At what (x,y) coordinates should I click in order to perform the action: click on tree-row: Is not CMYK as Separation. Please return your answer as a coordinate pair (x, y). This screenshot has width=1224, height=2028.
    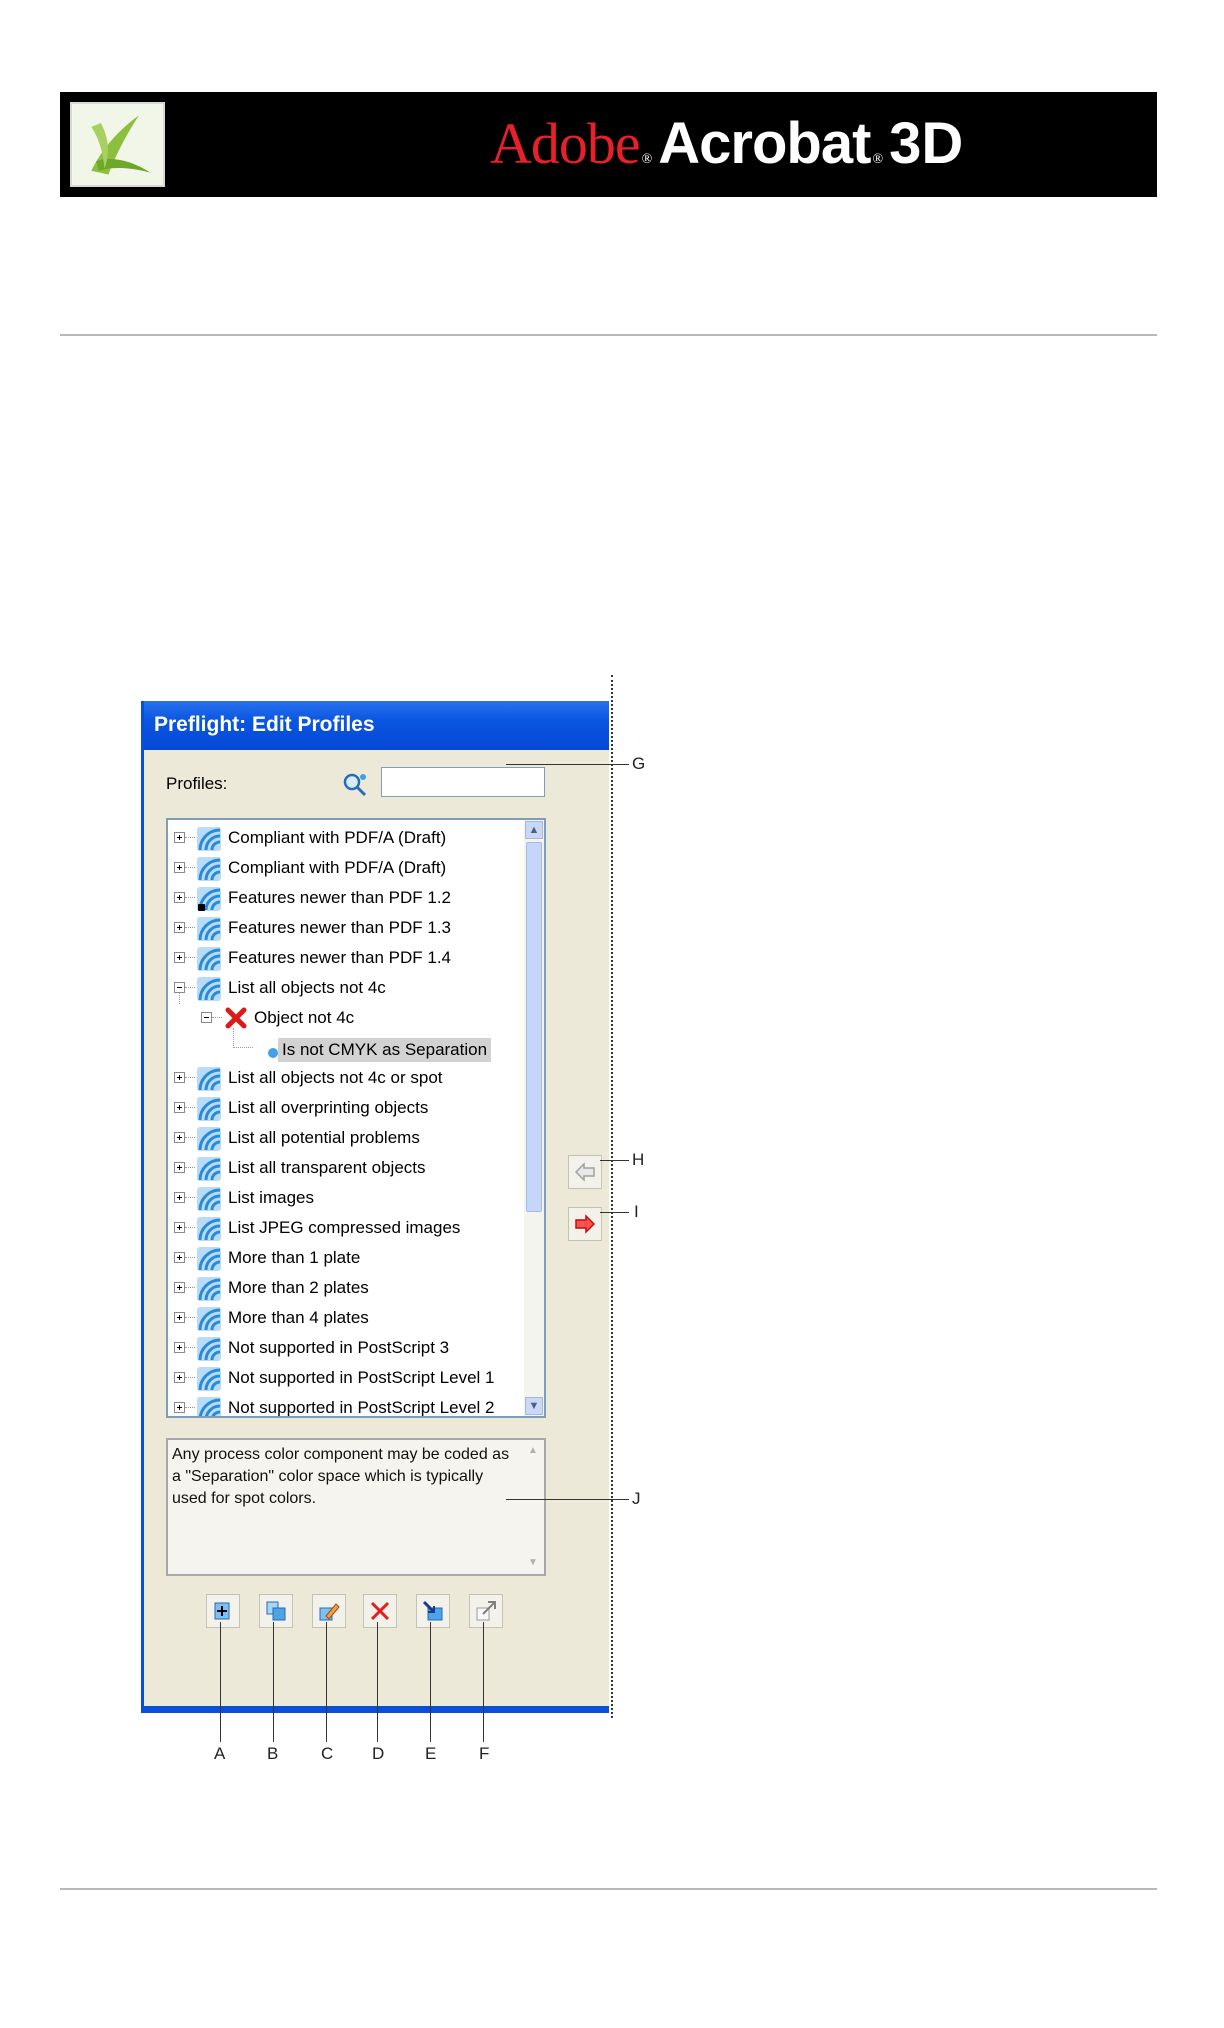
    Looking at the image, I should click on (345, 1046).